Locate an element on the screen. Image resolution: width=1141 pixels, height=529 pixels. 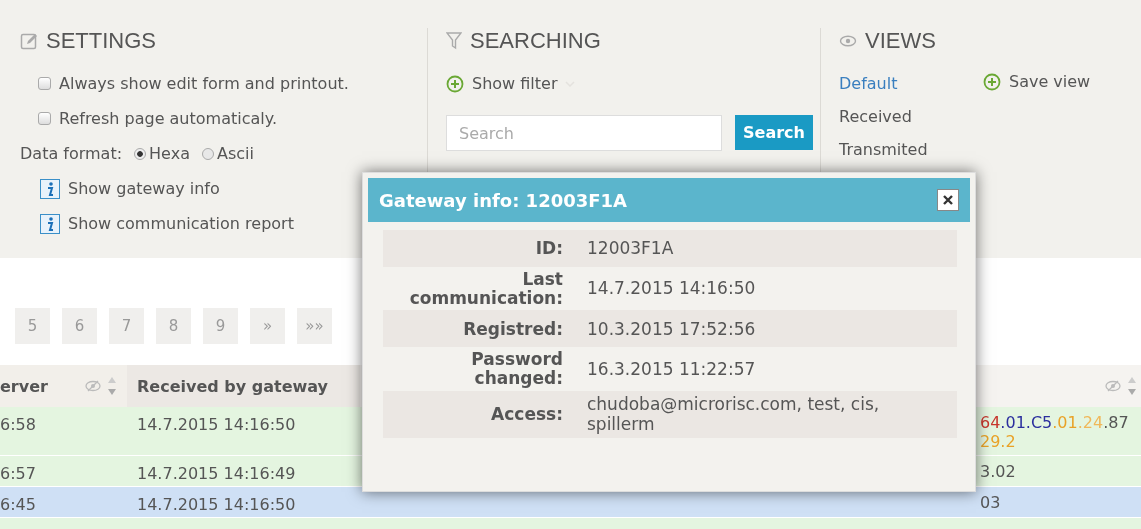
option-label: Always show edit form and printout. is located at coordinates (204, 83).